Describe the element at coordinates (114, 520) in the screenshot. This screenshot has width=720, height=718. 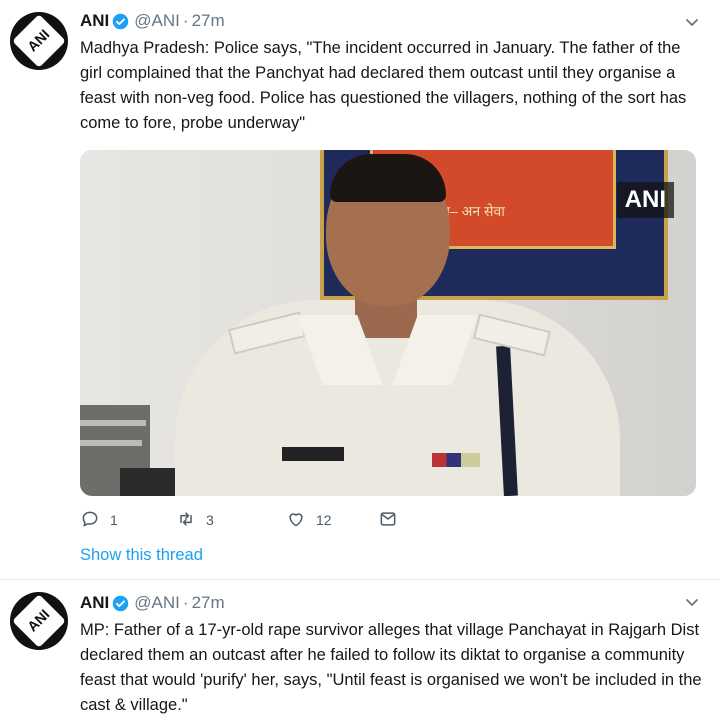
I see `reply-count: 1` at that location.